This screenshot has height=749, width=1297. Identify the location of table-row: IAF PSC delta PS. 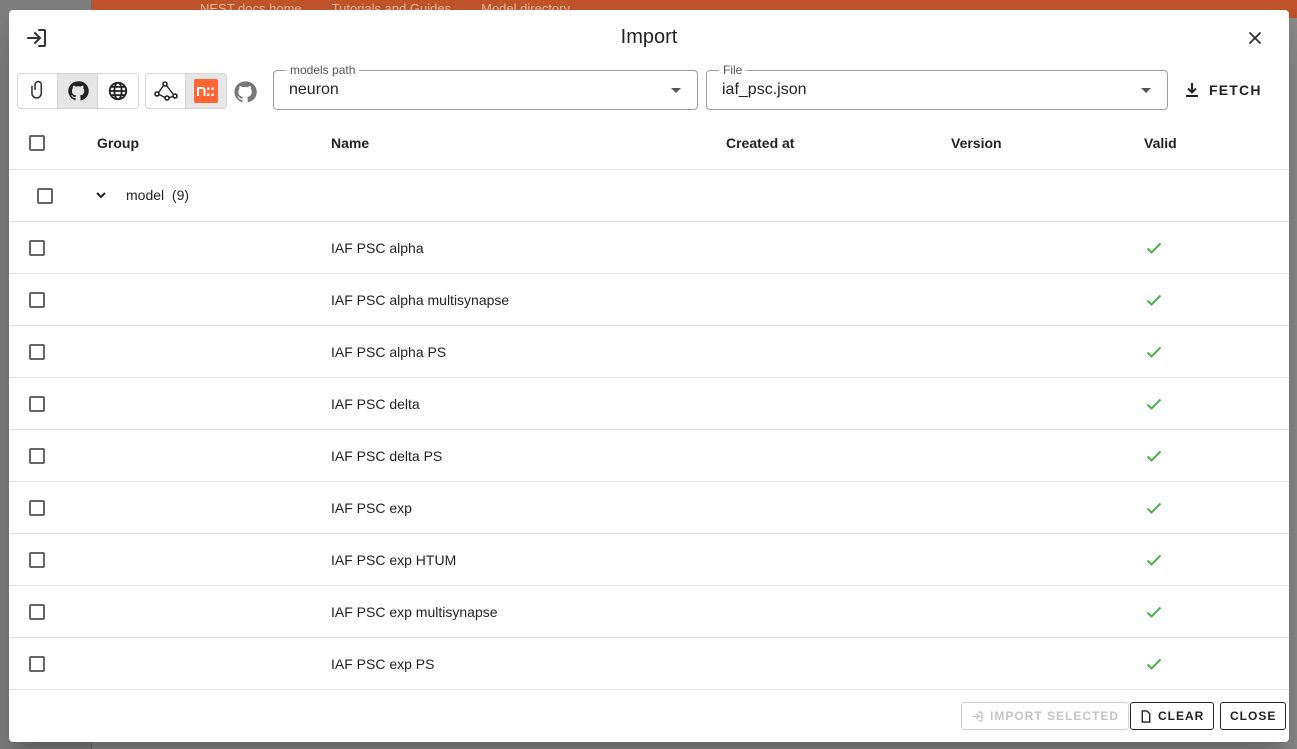
(649, 456).